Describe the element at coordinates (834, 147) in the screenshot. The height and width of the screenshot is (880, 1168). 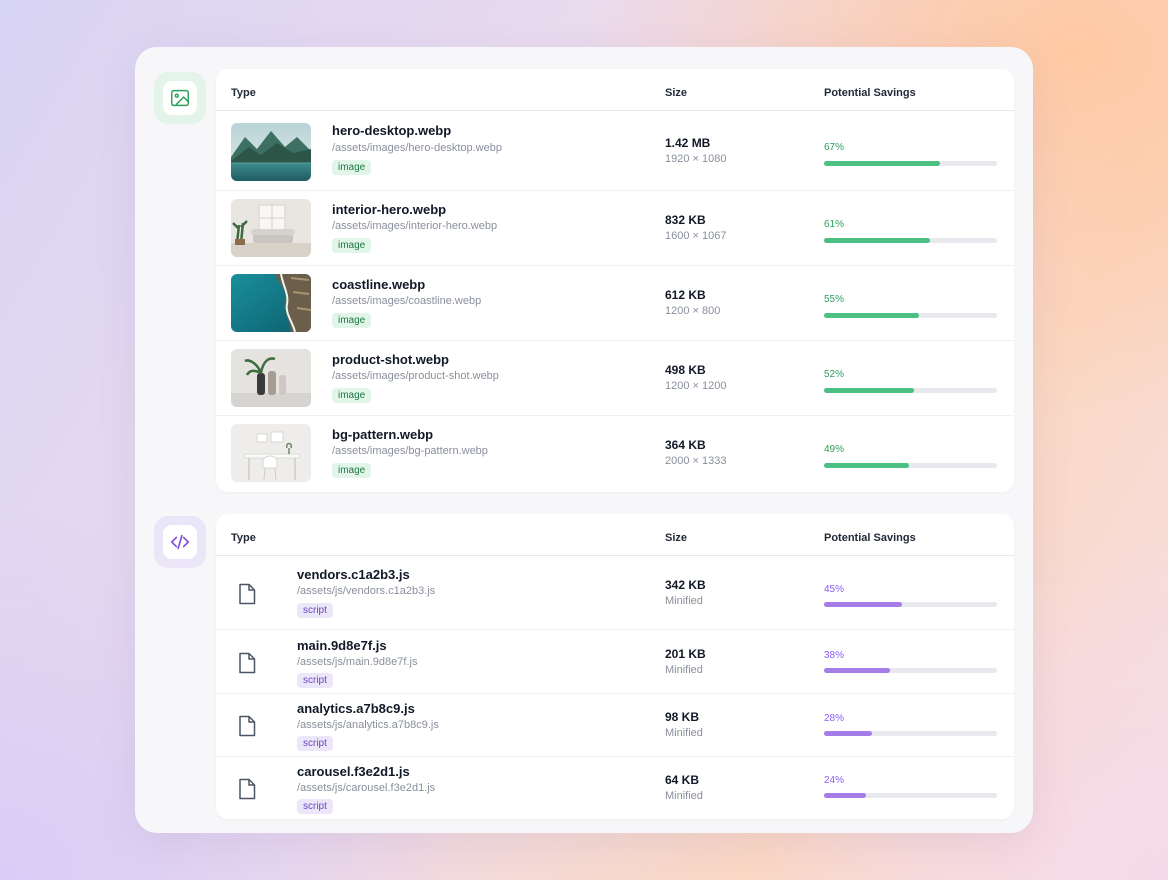
I see `savings-percent: 67%` at that location.